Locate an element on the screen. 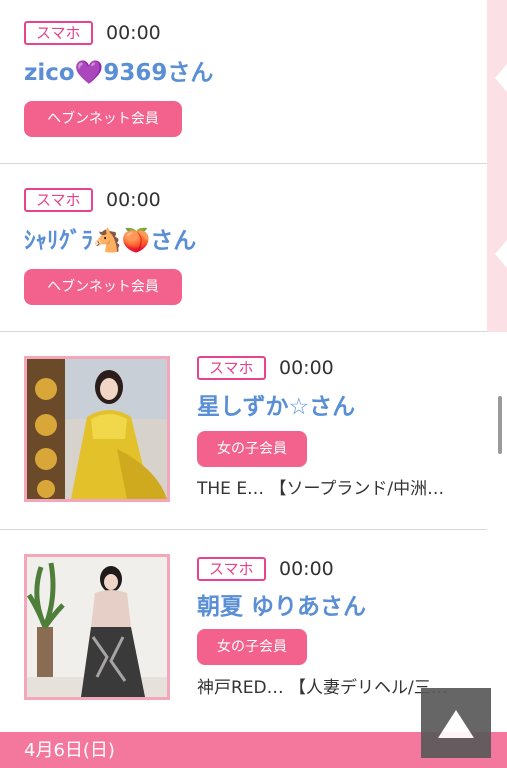 Image resolution: width=507 pixels, height=768 pixels. visitor-name: 朝夏 ゆりあさん is located at coordinates (281, 607).